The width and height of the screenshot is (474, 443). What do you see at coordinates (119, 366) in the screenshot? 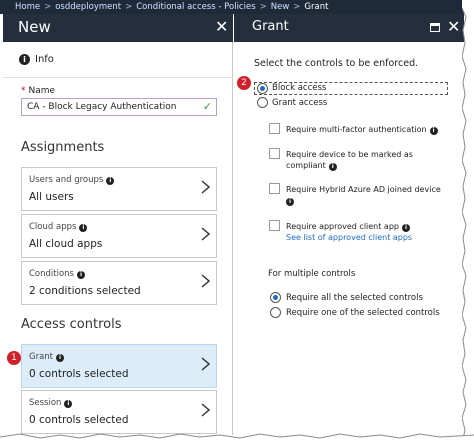
I see `grant-card: Grant i 0 controls selected` at bounding box center [119, 366].